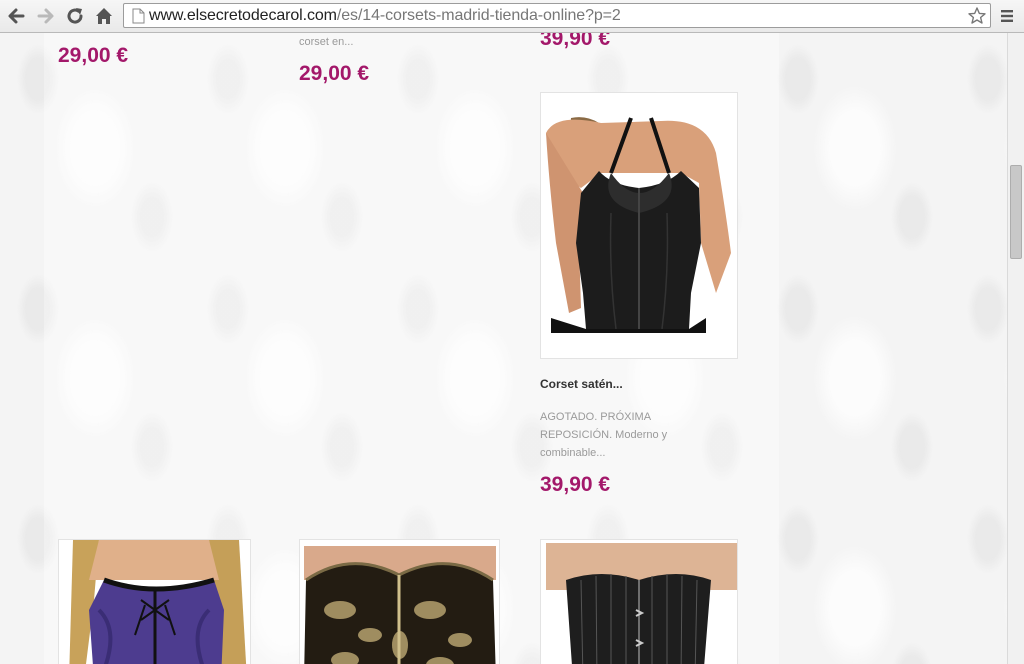 This screenshot has height=664, width=1024. I want to click on page-icon, so click(138, 16).